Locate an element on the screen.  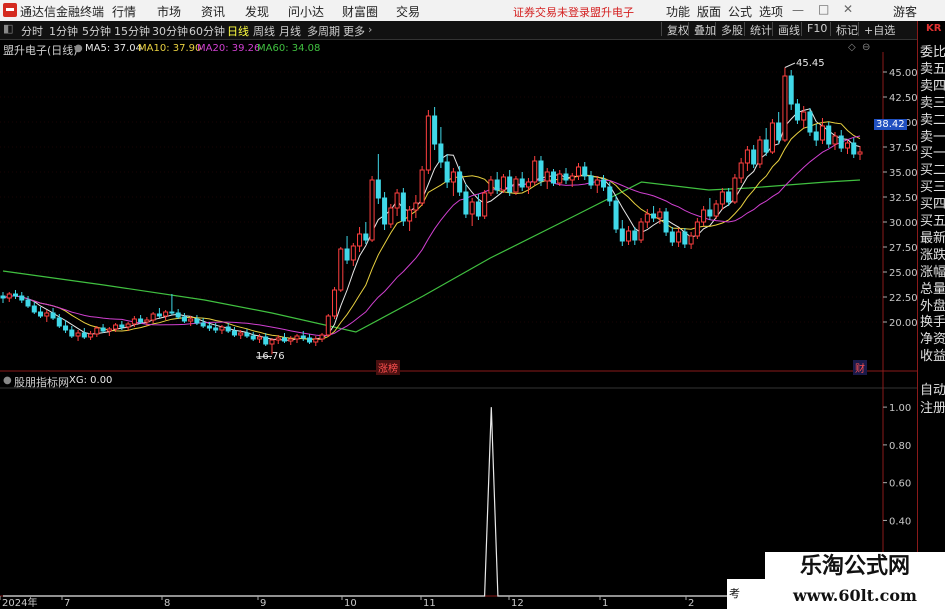
y-tick-label: 32.50 is located at coordinates (903, 198).